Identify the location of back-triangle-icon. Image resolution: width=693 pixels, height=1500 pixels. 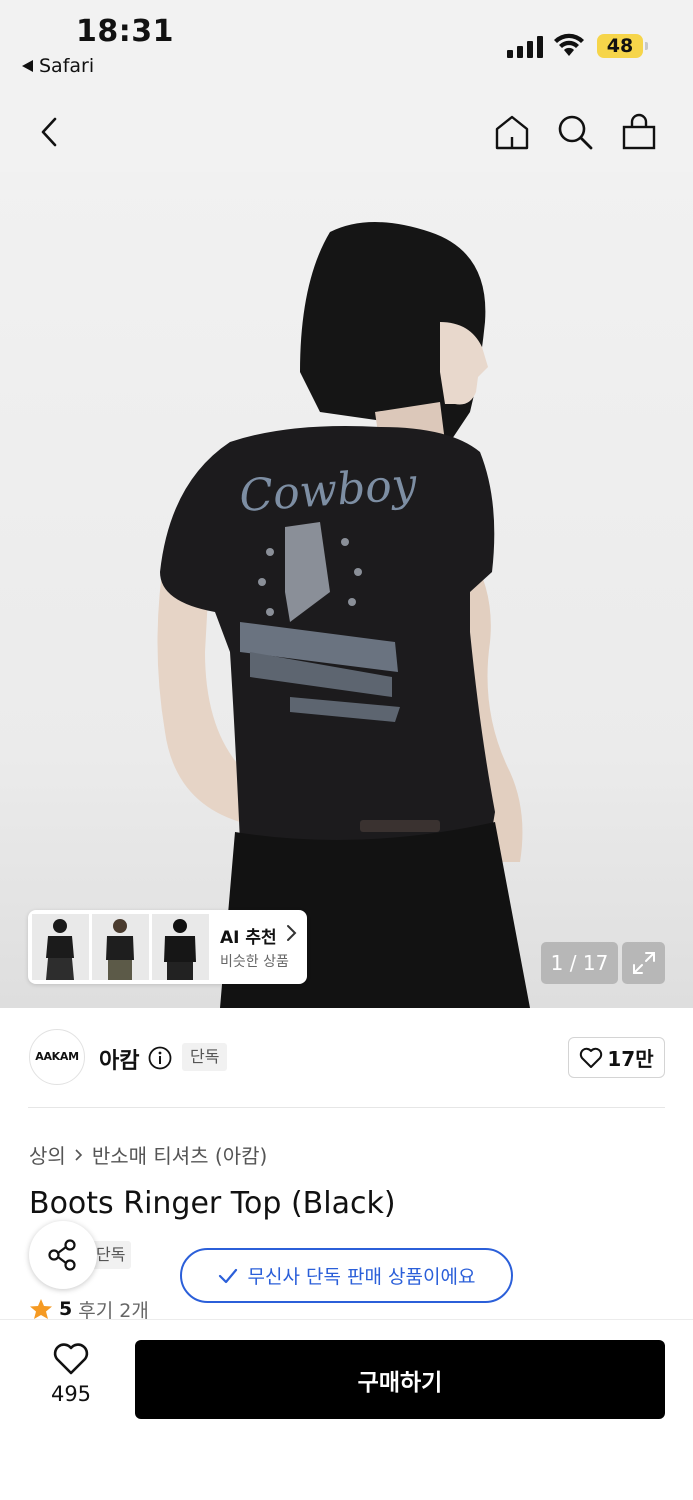
(27, 66).